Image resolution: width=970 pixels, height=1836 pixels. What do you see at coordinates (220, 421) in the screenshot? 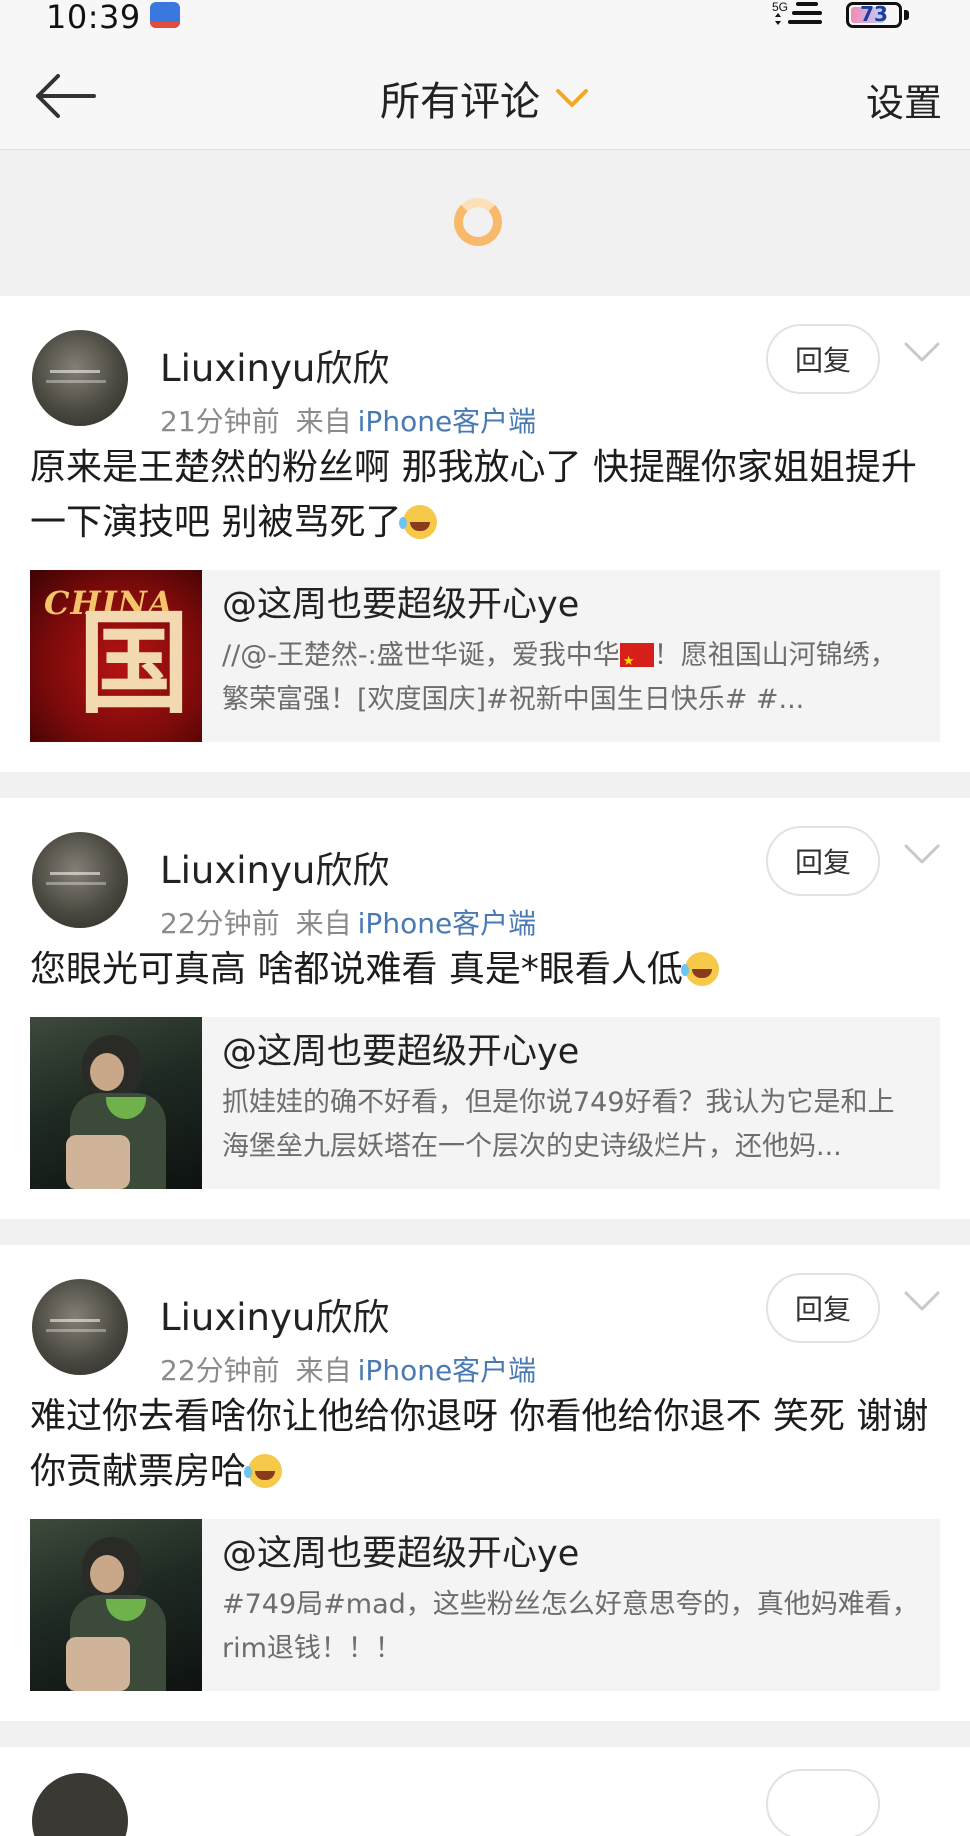
I see `comment-time: 21分钟前` at bounding box center [220, 421].